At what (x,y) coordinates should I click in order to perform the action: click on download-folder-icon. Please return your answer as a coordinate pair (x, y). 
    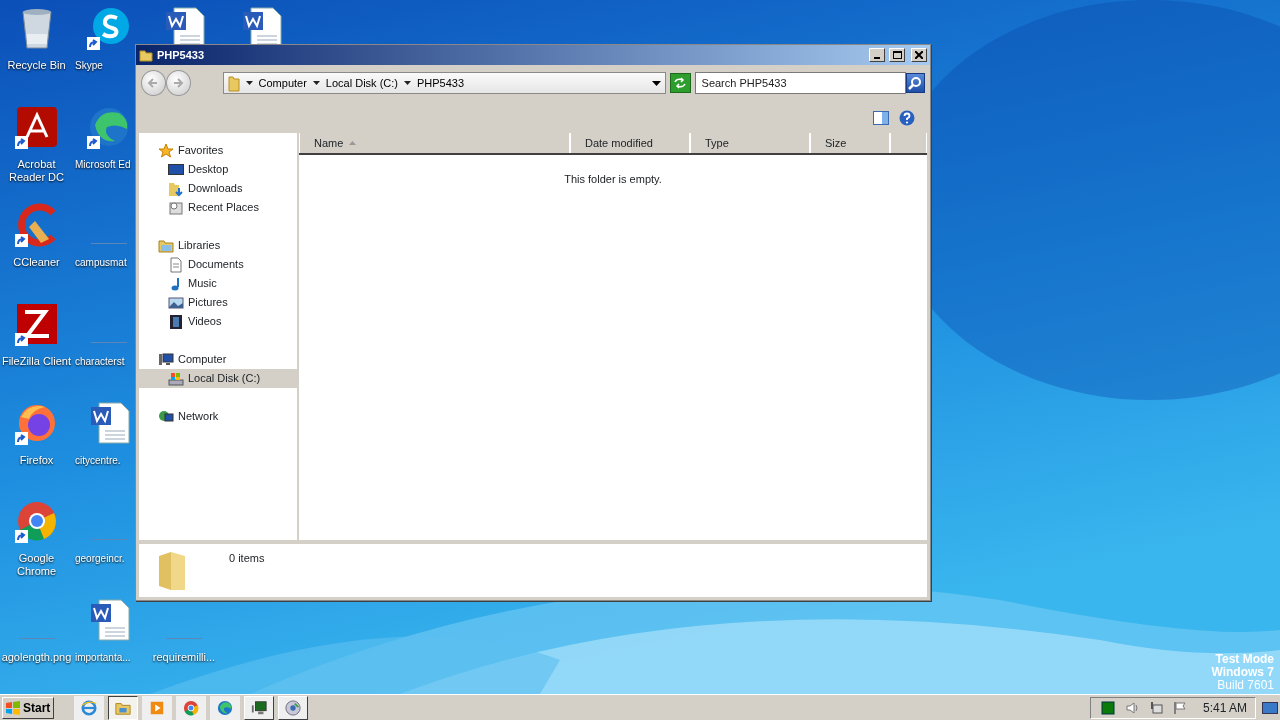
    Looking at the image, I should click on (176, 188).